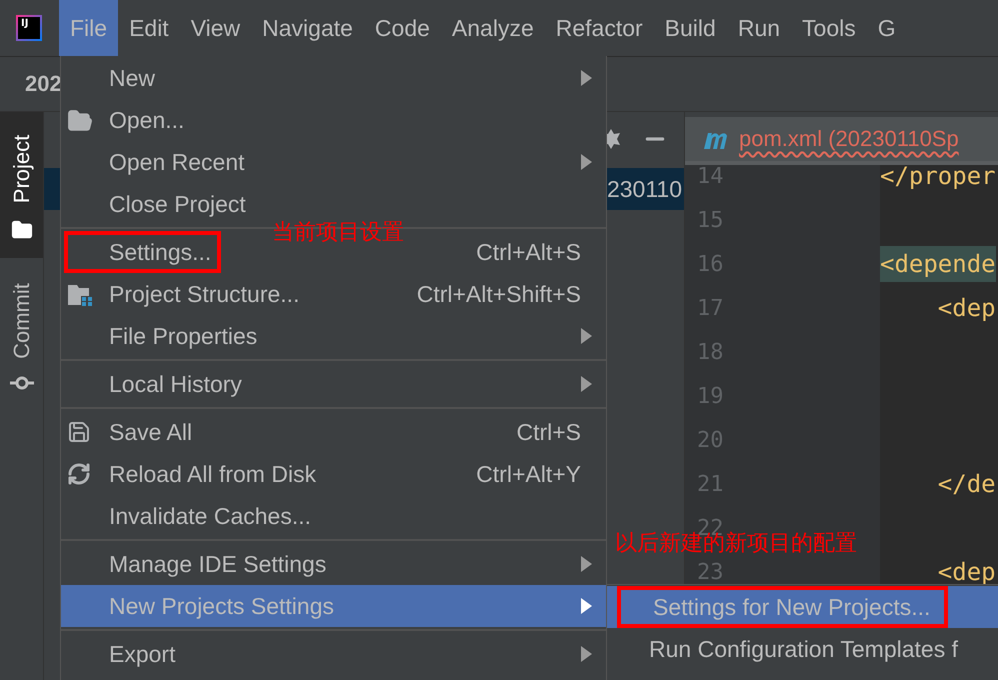 The width and height of the screenshot is (998, 680). What do you see at coordinates (79, 432) in the screenshot?
I see `save-icon` at bounding box center [79, 432].